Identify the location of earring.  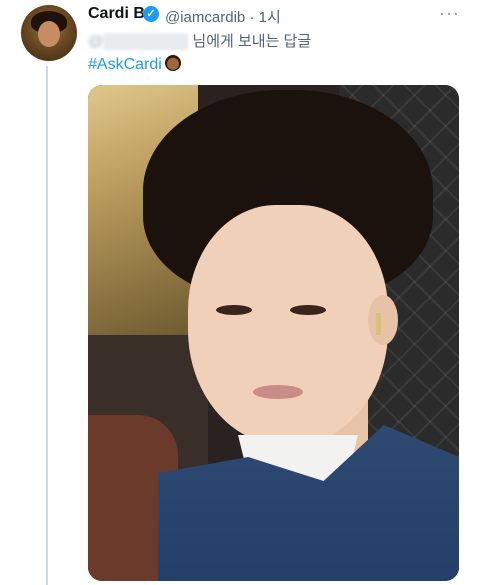
(378, 324).